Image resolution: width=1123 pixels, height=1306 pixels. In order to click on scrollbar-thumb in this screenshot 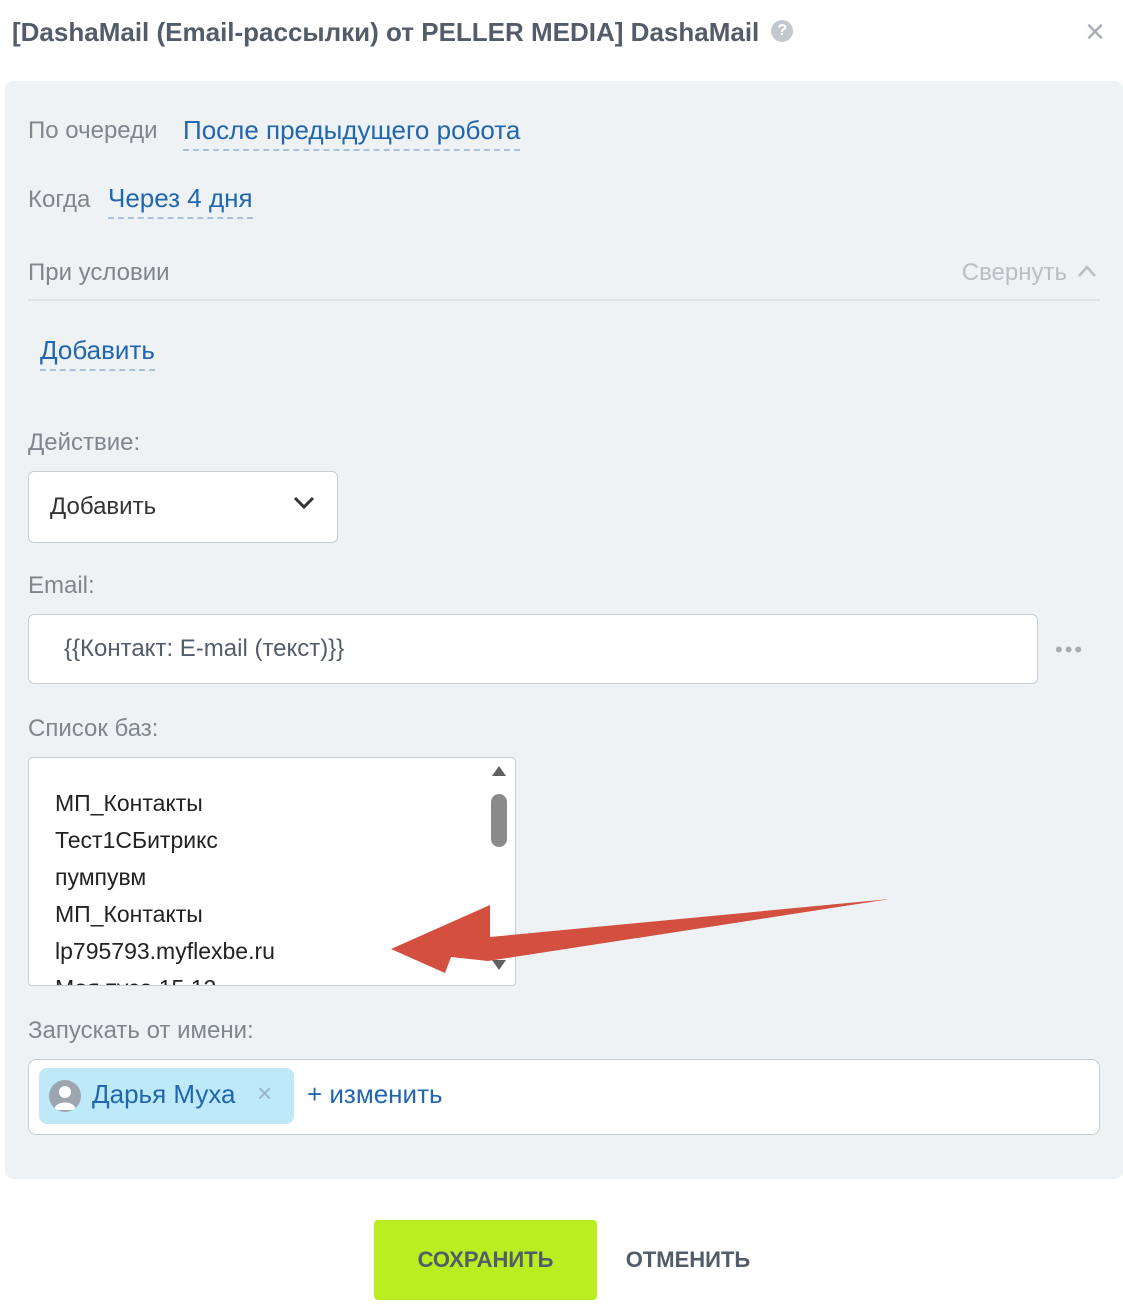, I will do `click(499, 820)`.